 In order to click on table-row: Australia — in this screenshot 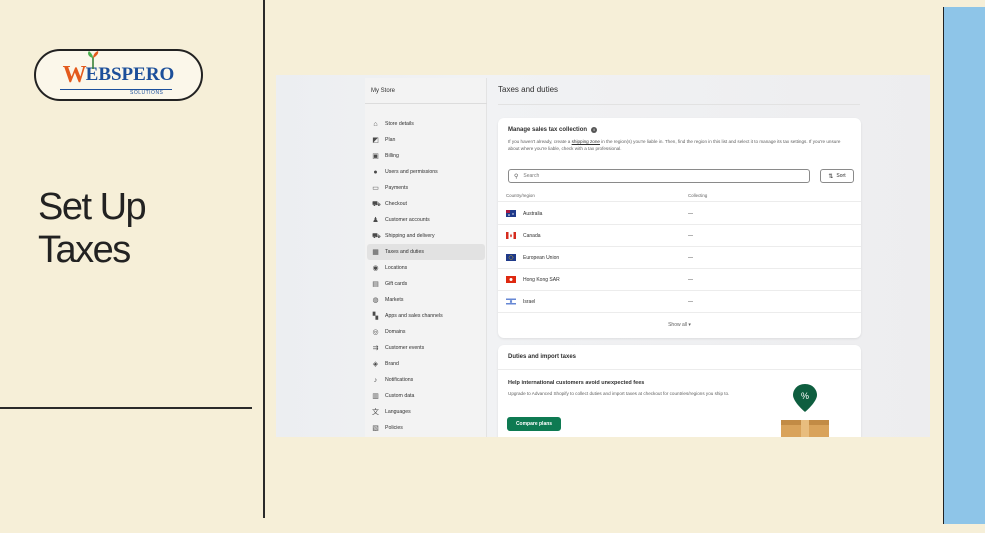, I will do `click(679, 214)`.